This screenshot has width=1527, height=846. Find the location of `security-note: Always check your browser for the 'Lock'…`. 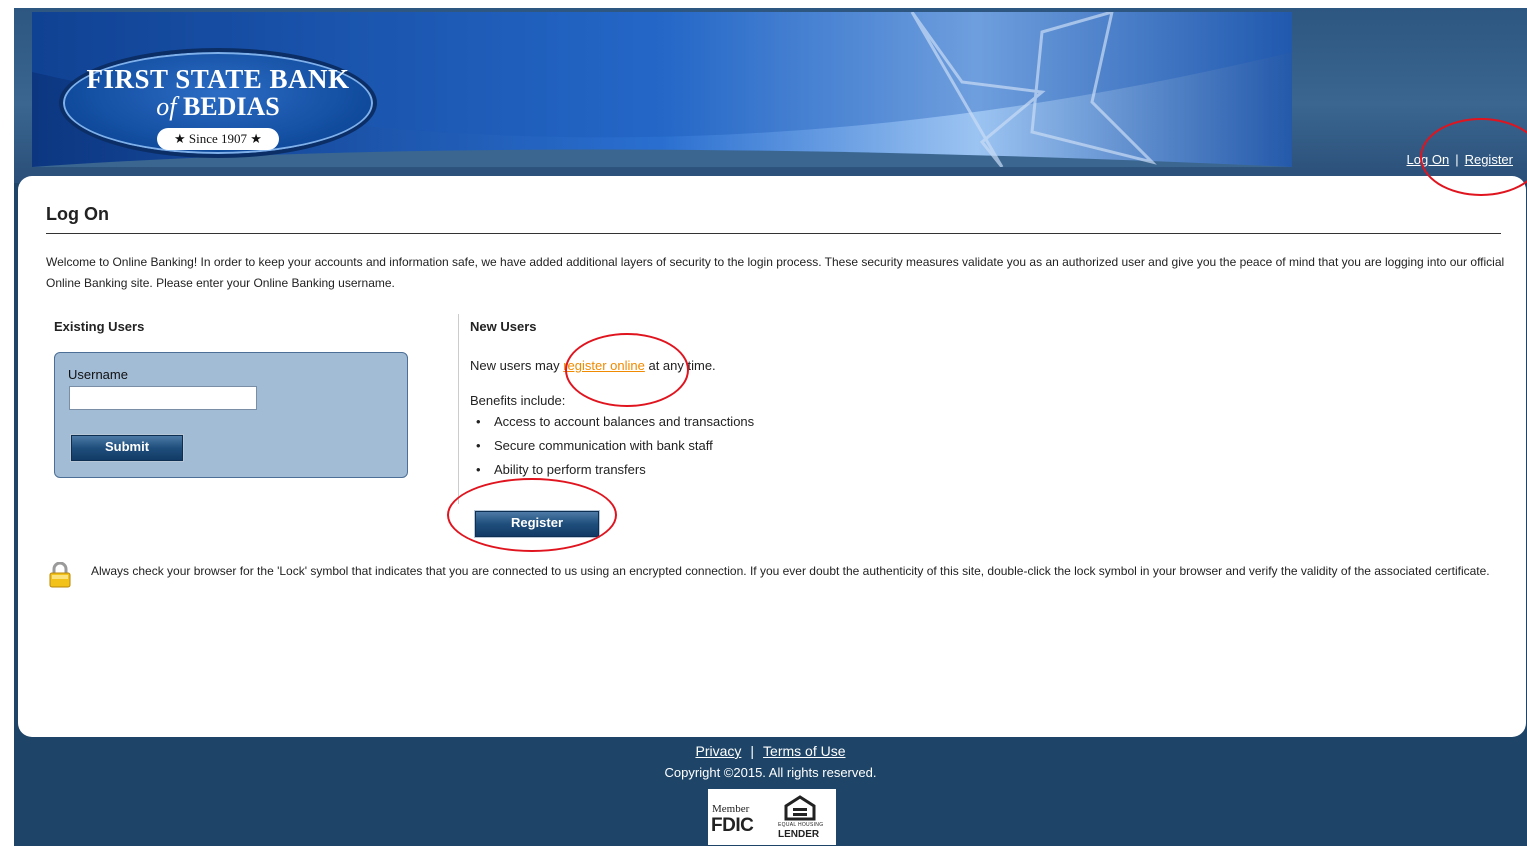

security-note: Always check your browser for the 'Lock'… is located at coordinates (790, 571).